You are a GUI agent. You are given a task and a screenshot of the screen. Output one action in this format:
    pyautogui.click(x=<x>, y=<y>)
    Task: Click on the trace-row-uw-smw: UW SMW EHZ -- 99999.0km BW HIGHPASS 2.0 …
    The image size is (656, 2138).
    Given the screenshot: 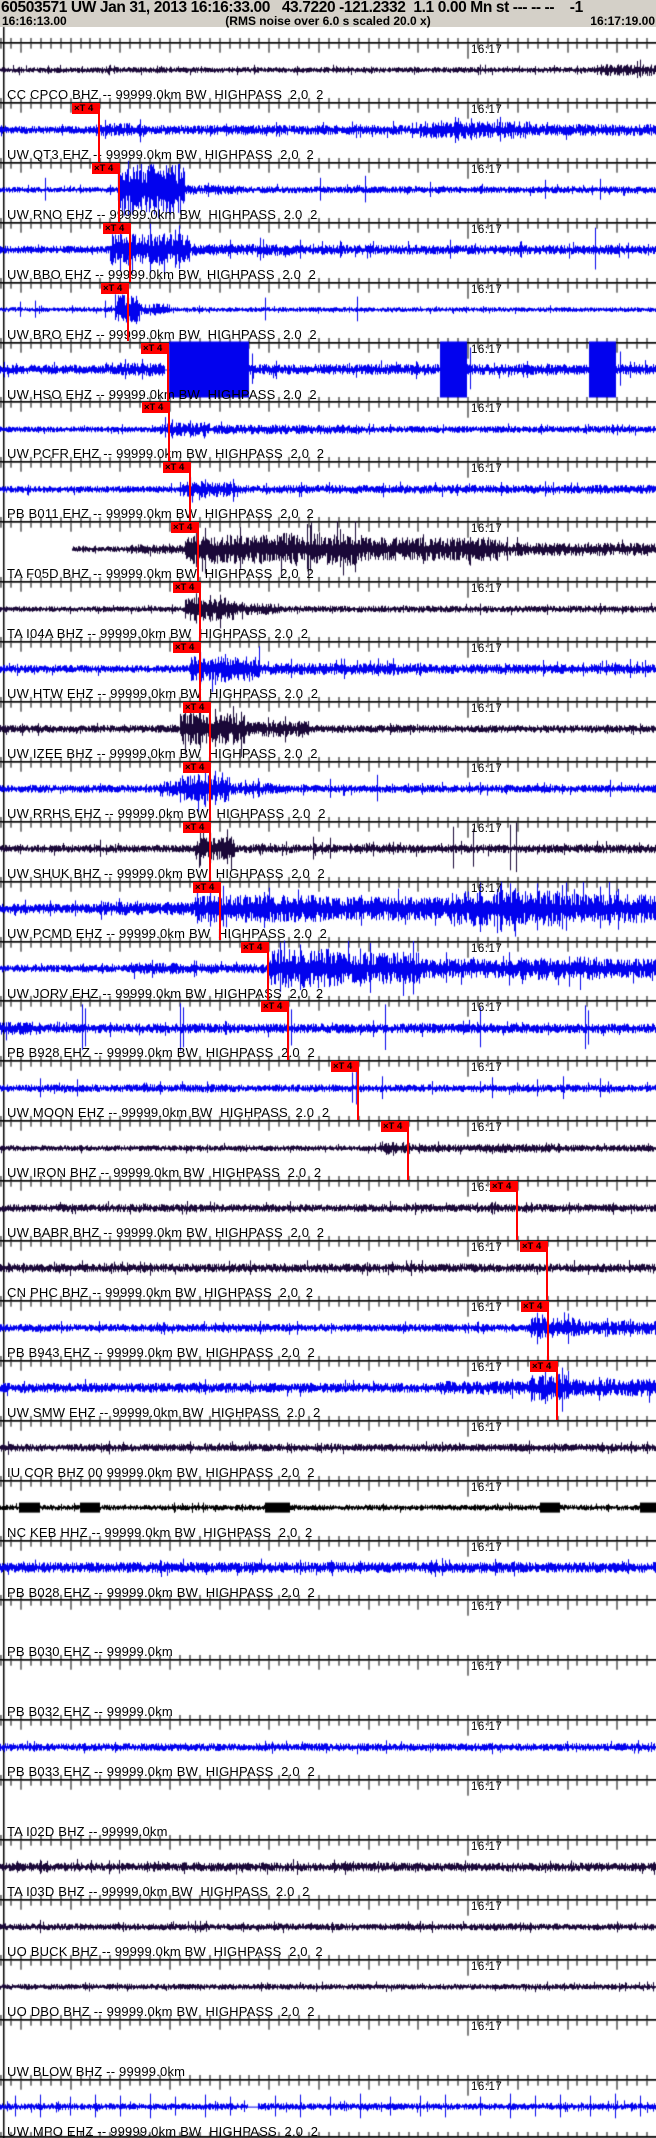 What is the action you would take?
    pyautogui.click(x=328, y=1390)
    